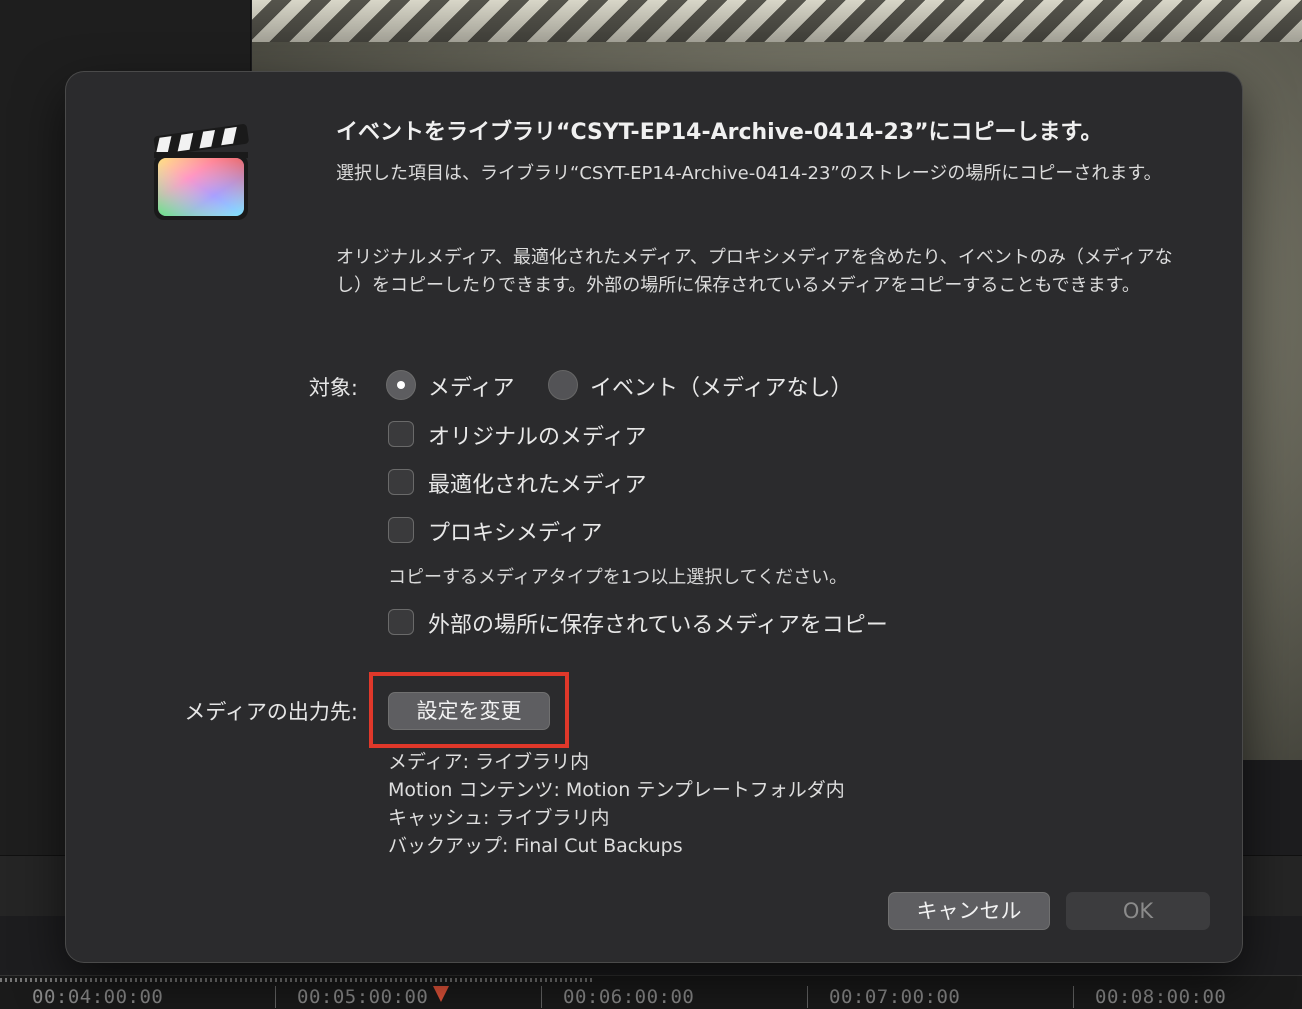  I want to click on timecode-label: 00:07:00:00, so click(895, 997).